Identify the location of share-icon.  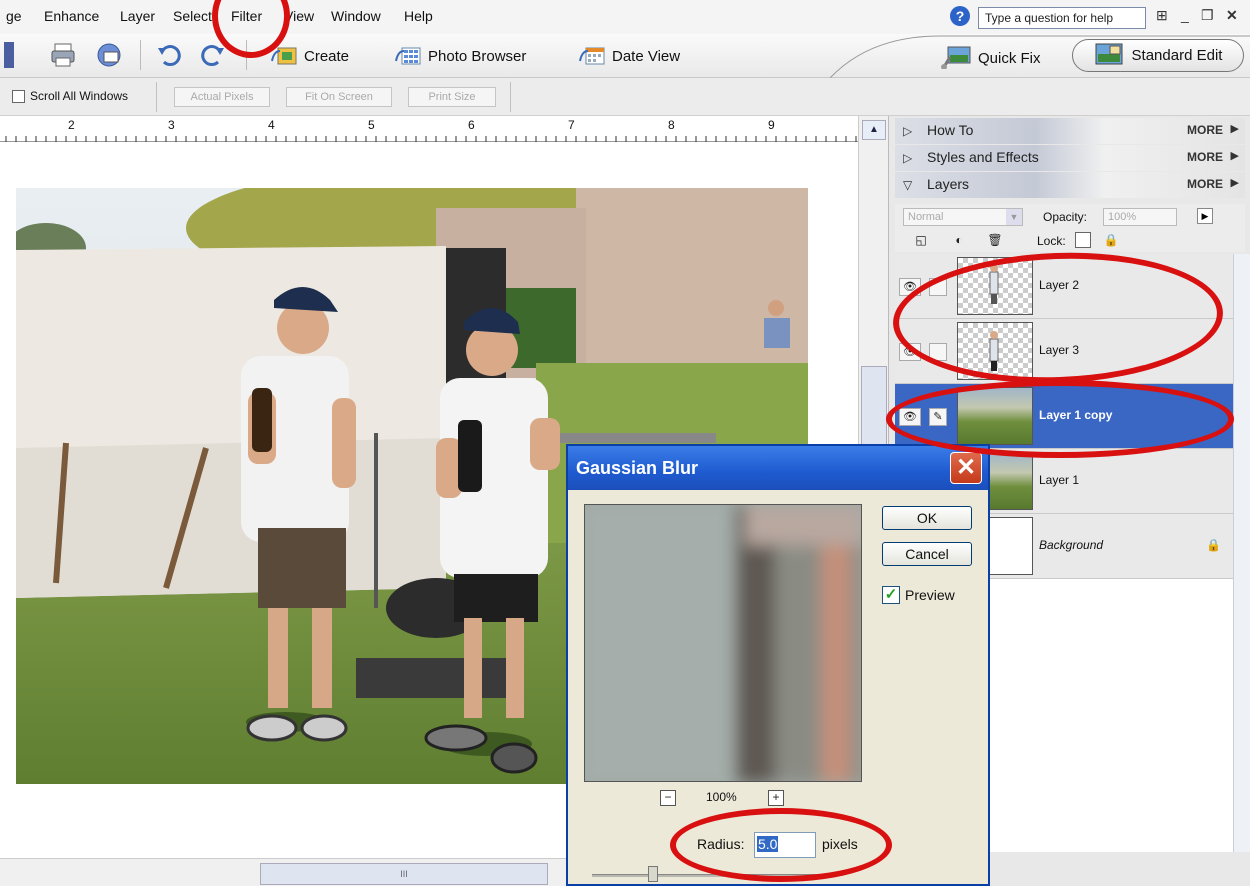
(109, 55).